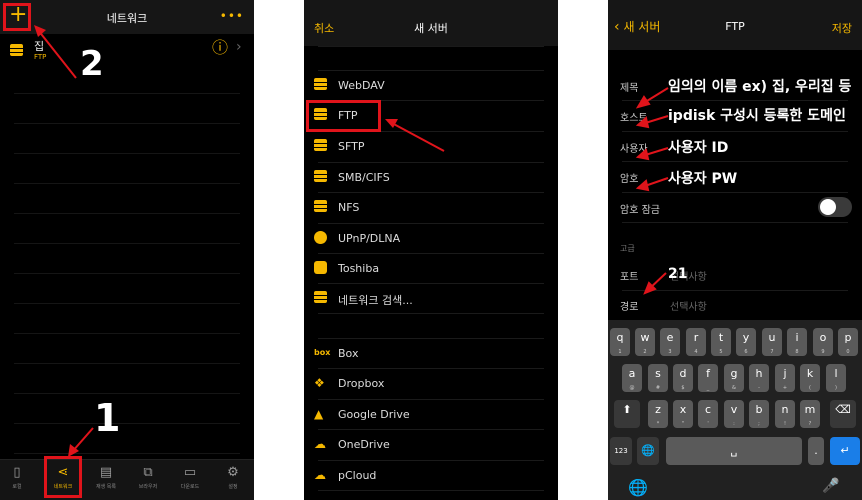 The width and height of the screenshot is (862, 500). What do you see at coordinates (830, 486) in the screenshot?
I see `microphone-icon: 🎤` at bounding box center [830, 486].